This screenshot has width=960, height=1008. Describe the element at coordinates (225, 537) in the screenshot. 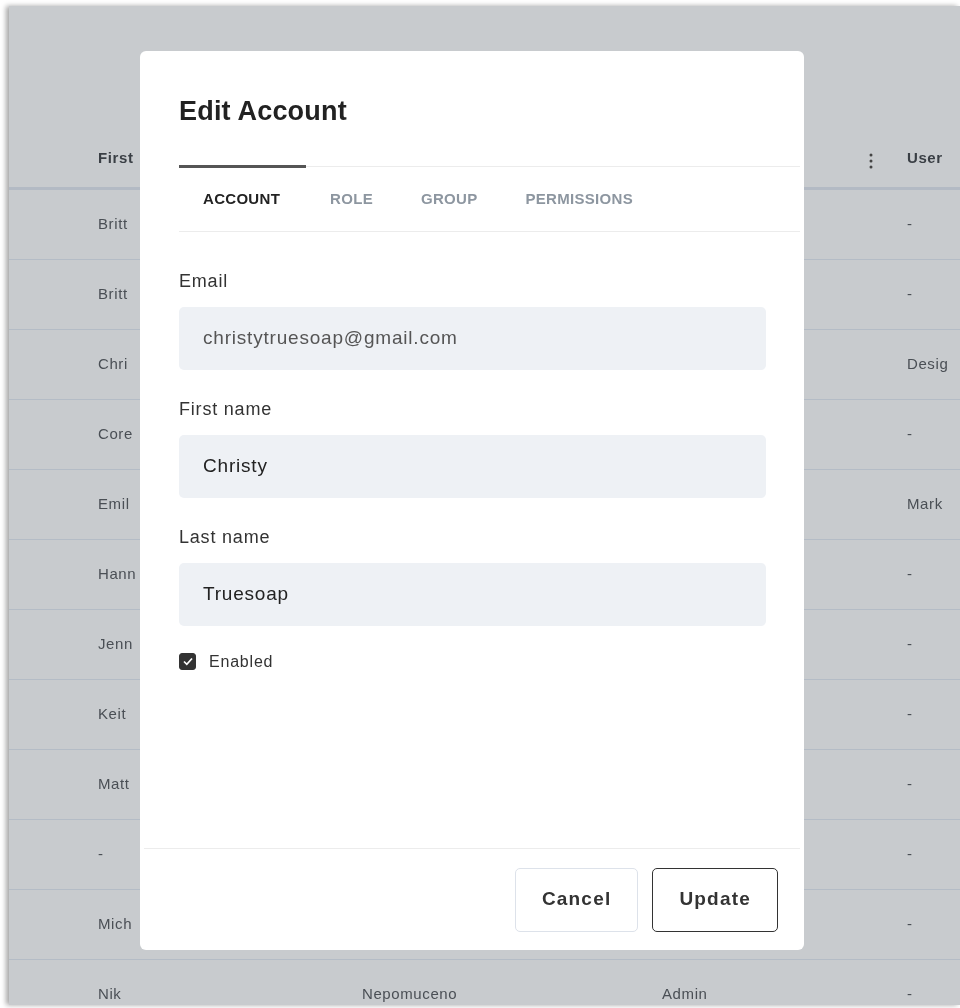

I see `field-label: Last name` at that location.